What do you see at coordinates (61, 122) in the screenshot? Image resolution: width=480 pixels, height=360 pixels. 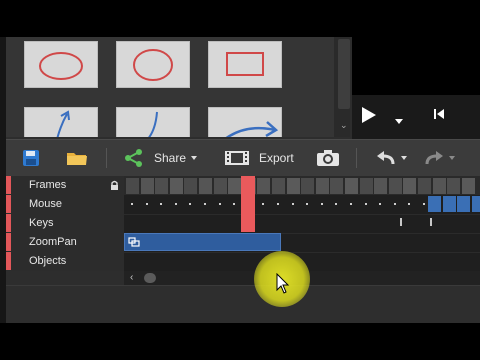 I see `thumbnail-arrow-up` at bounding box center [61, 122].